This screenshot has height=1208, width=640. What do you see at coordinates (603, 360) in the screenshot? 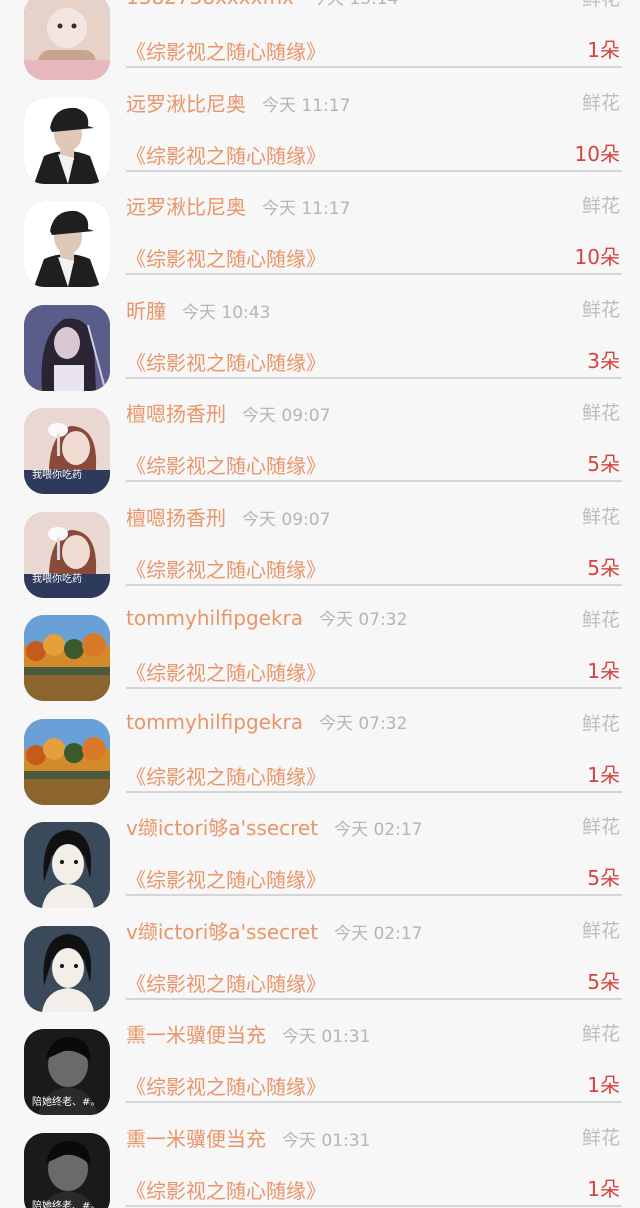
I see `flower-count: 3朵` at bounding box center [603, 360].